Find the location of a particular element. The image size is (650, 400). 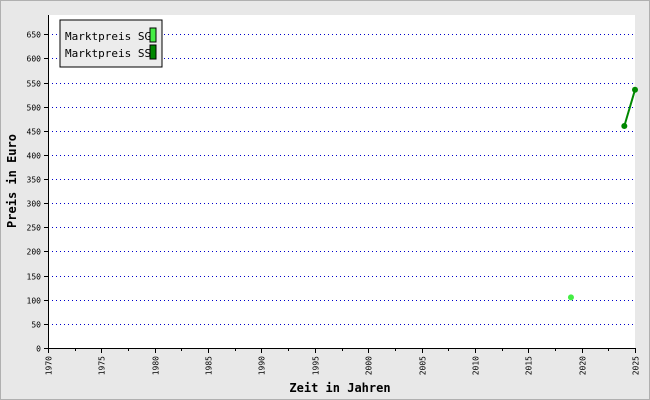

x-tick-label: 2015 is located at coordinates (529, 365).